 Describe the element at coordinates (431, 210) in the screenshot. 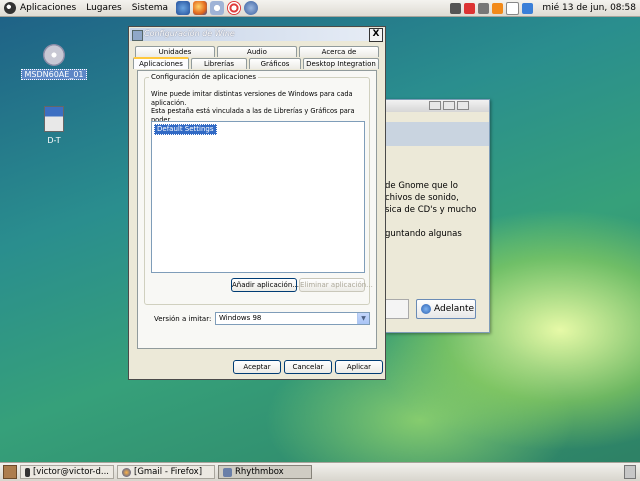

I see `text-line: sica de CD's y mucho` at that location.